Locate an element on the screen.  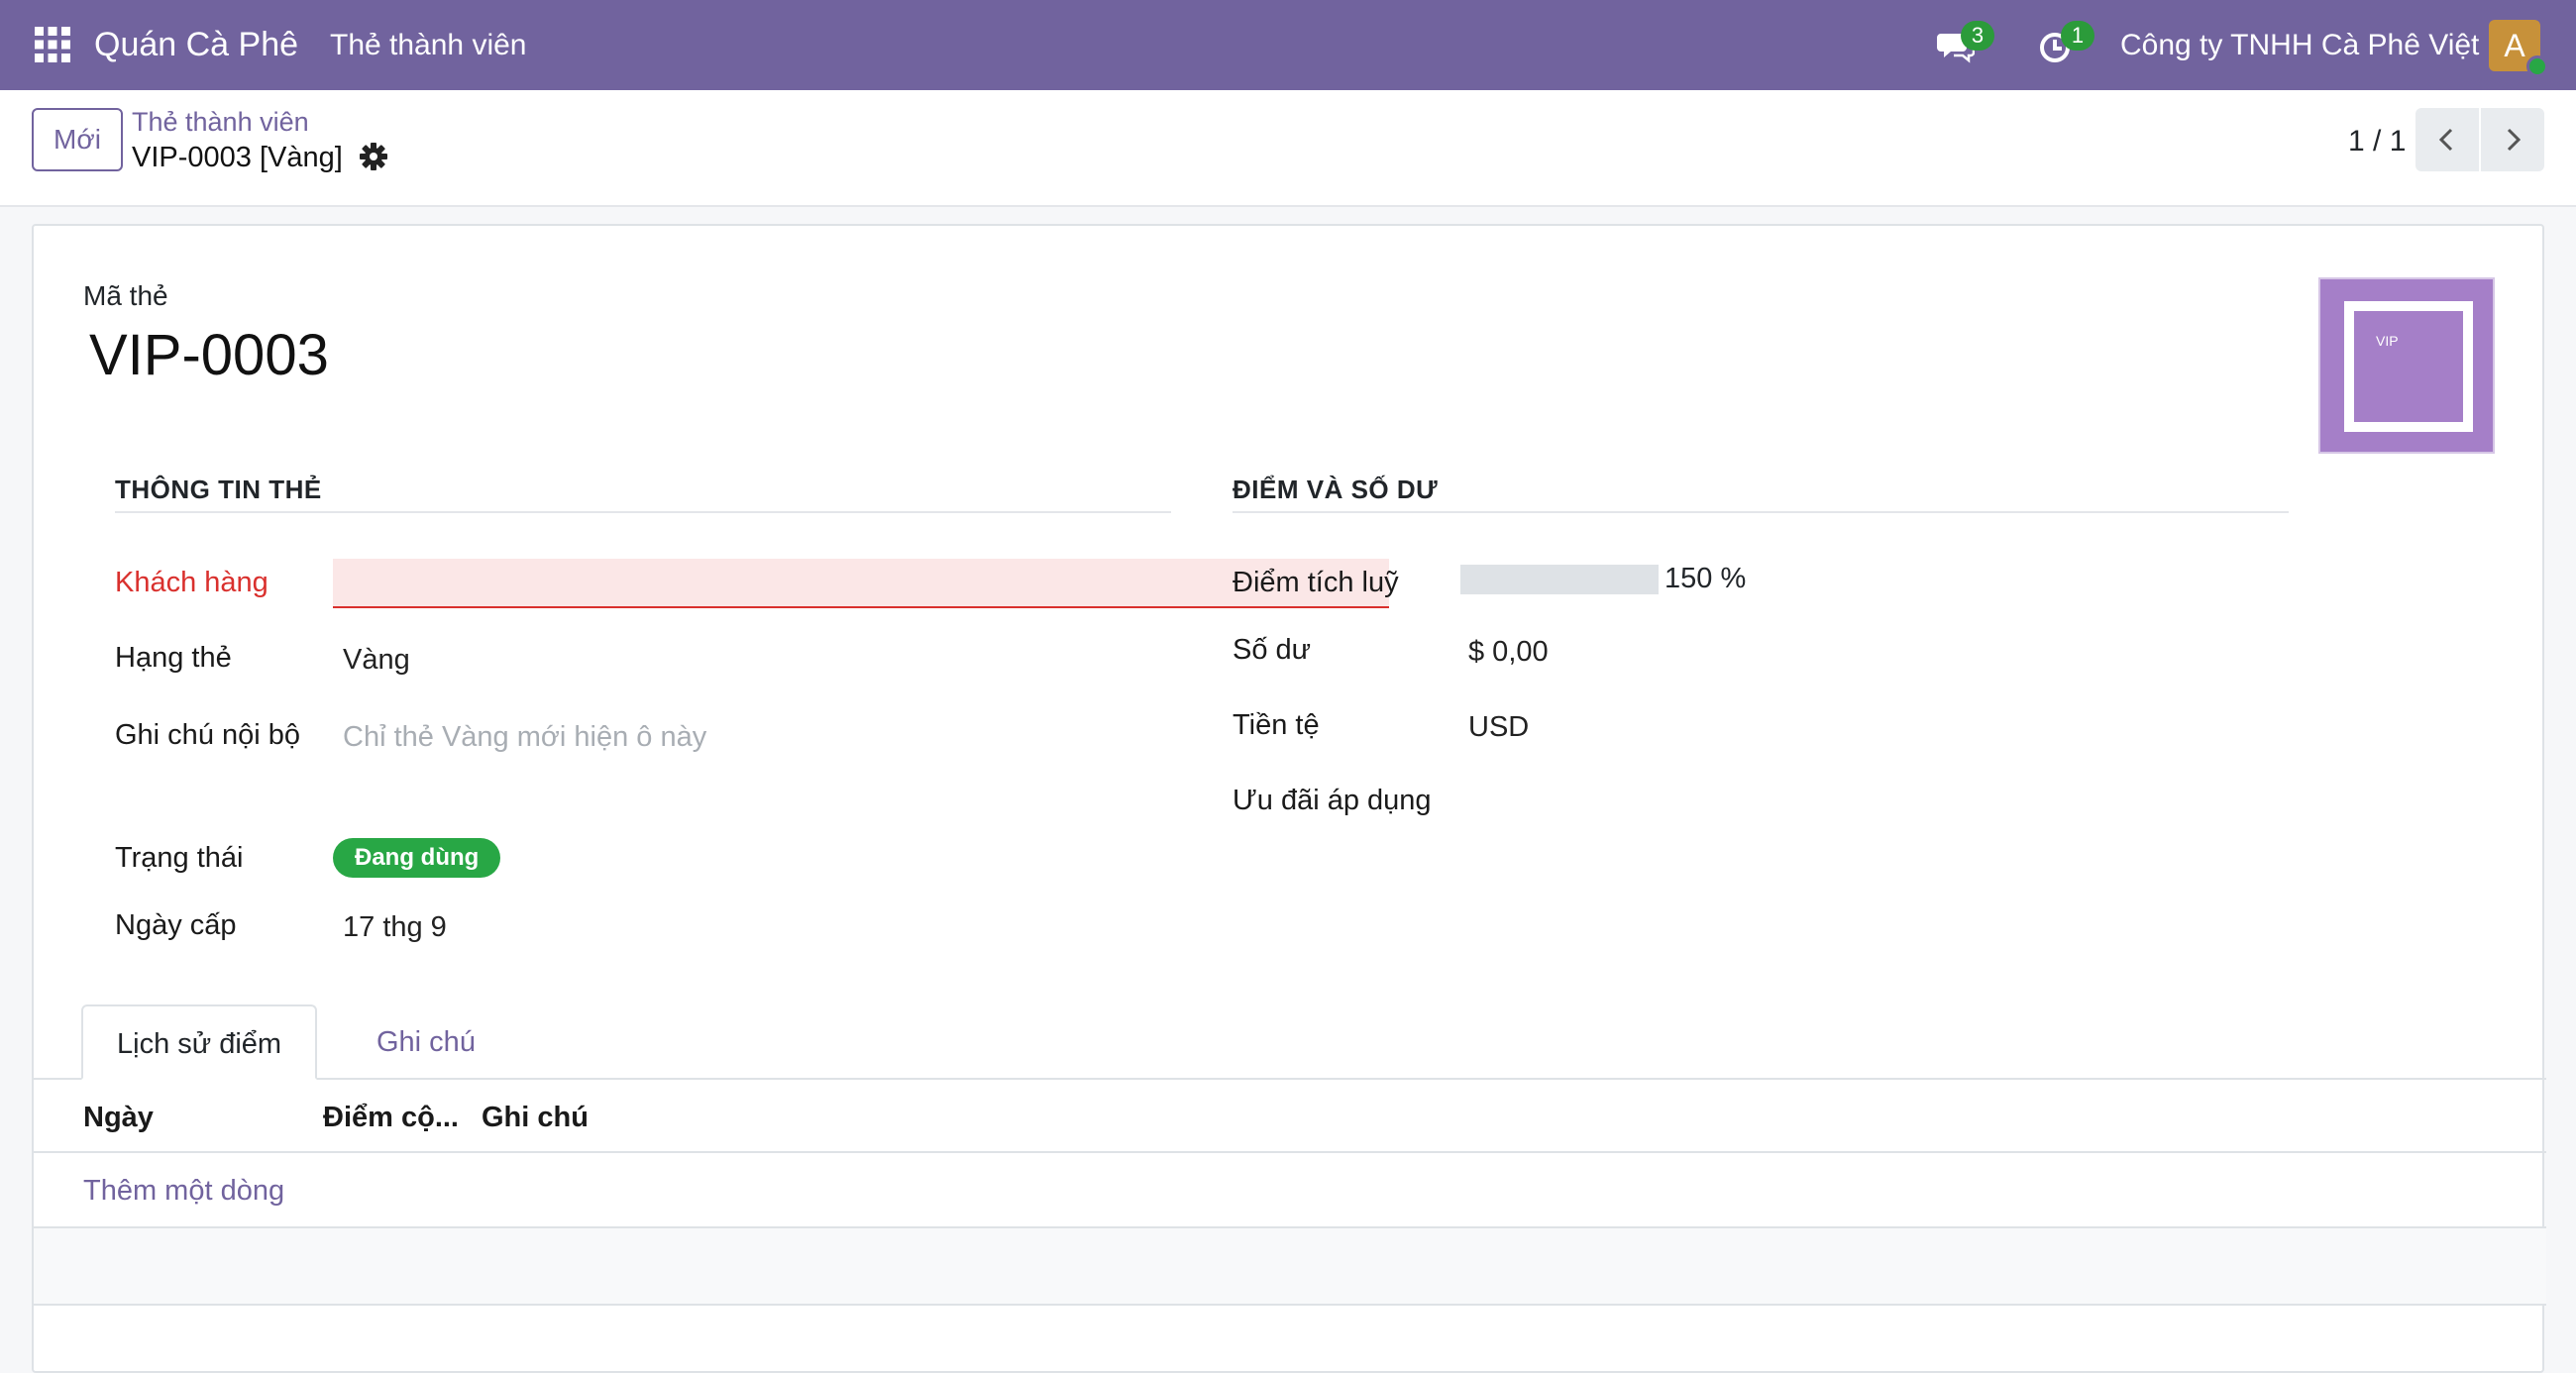
balance-value: $ 0,00 is located at coordinates (1508, 652).